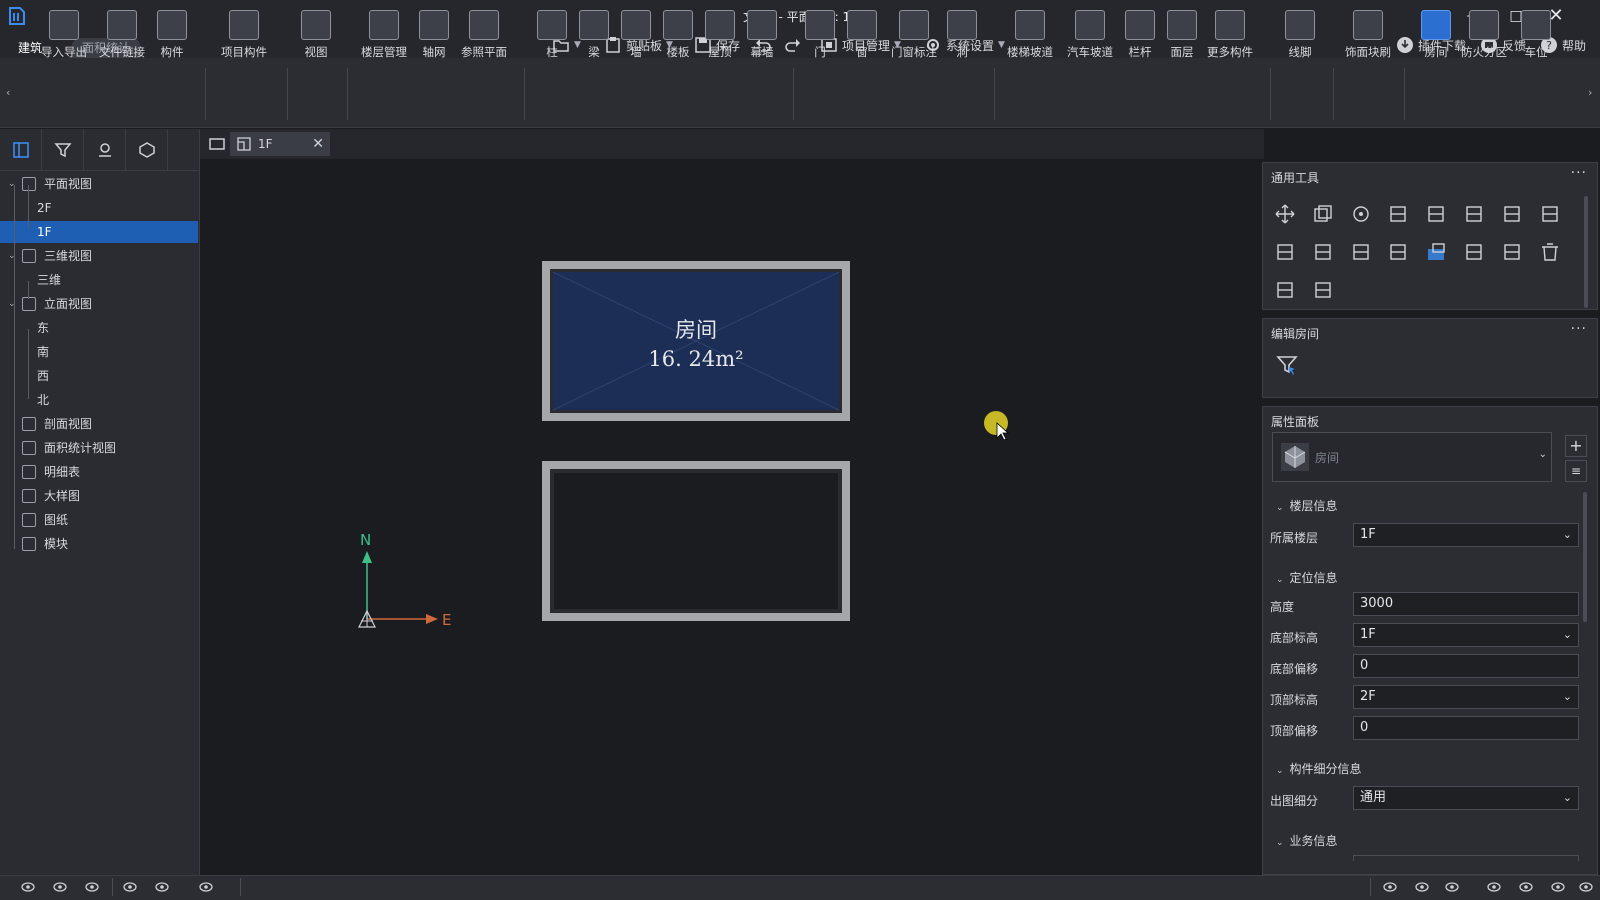 Image resolution: width=1600 pixels, height=900 pixels. What do you see at coordinates (1323, 214) in the screenshot?
I see `copy-icon` at bounding box center [1323, 214].